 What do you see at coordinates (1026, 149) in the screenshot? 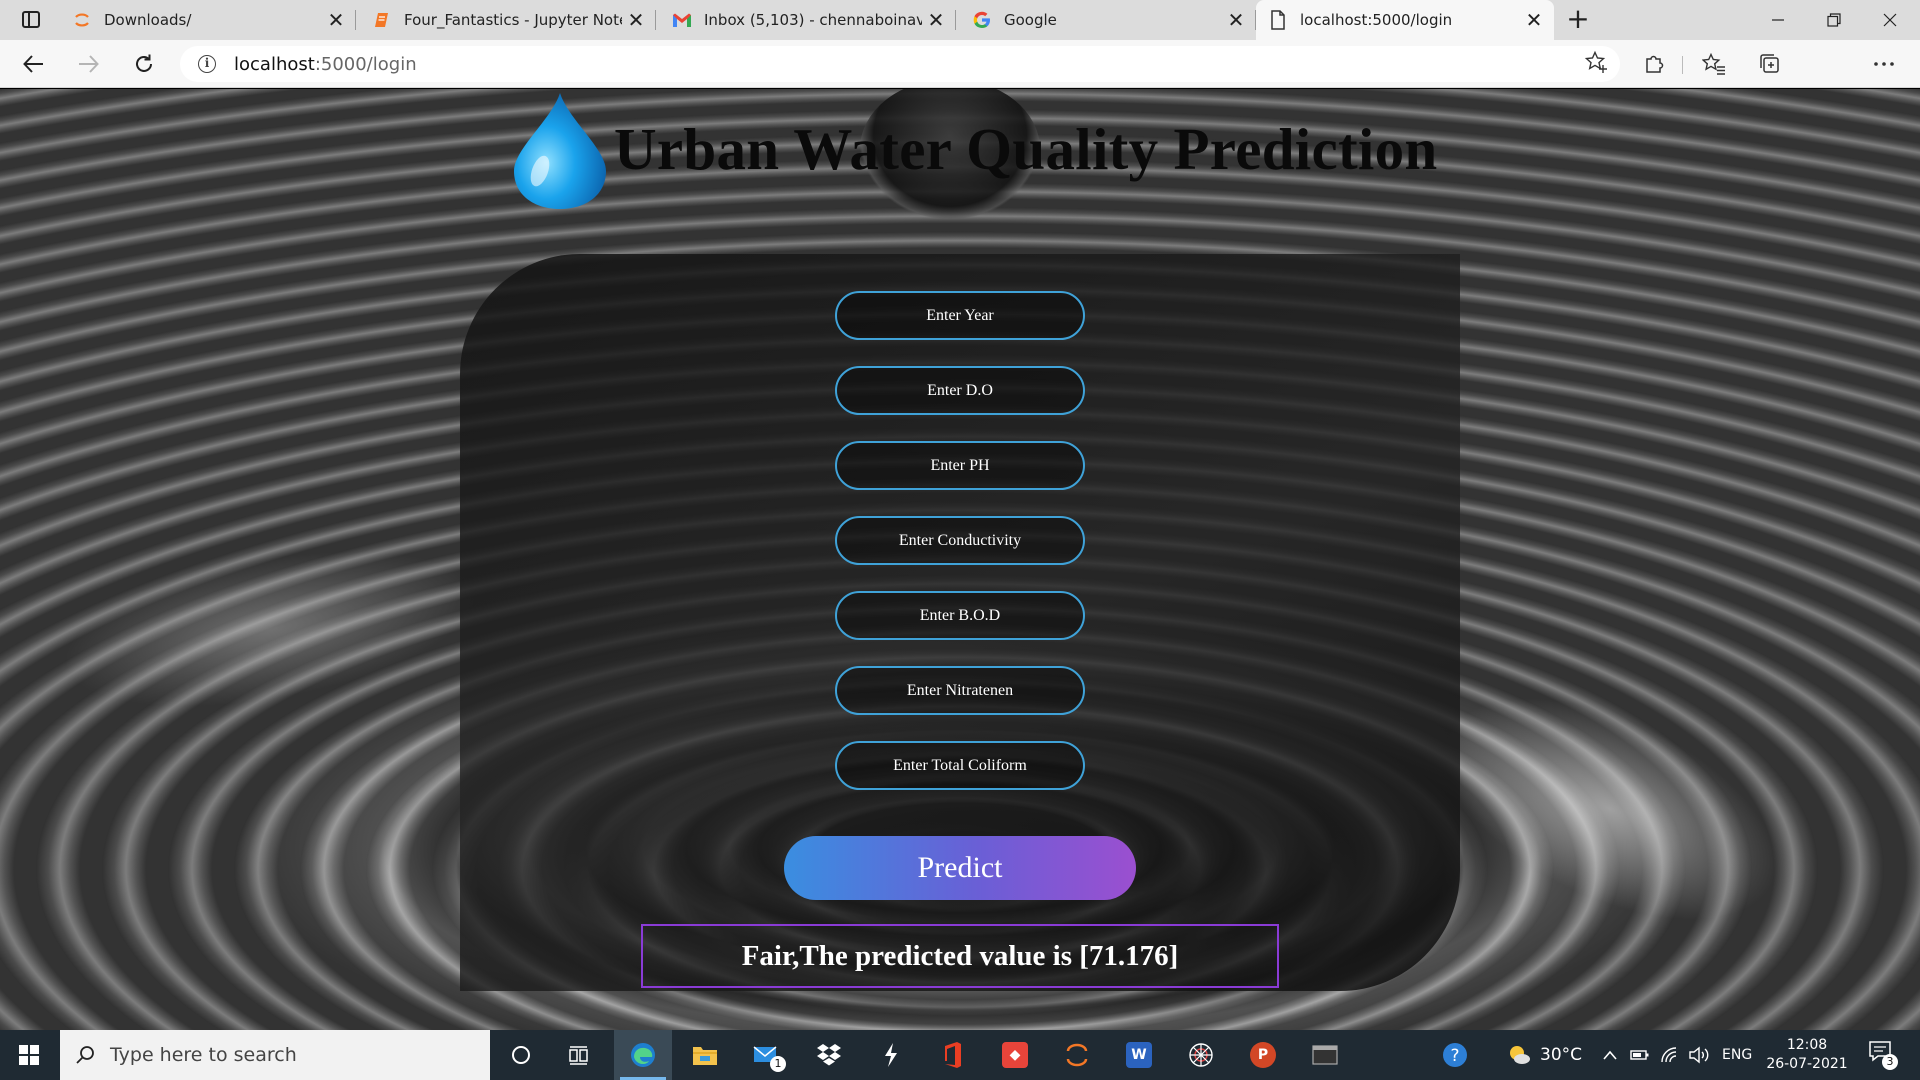
I see `page-title: Urban Water Quality Prediction` at bounding box center [1026, 149].